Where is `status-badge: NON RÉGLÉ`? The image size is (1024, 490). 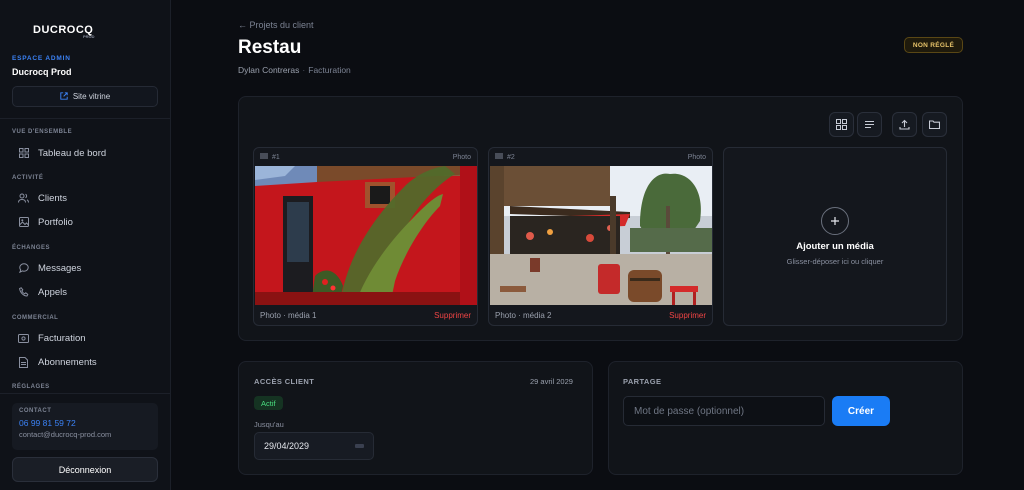 status-badge: NON RÉGLÉ is located at coordinates (933, 45).